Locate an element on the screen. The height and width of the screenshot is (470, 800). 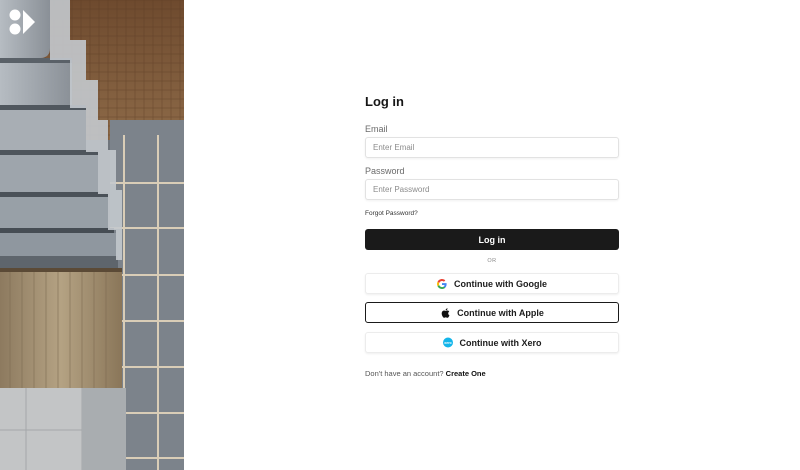
apple-button-label: Continue with Apple is located at coordinates (500, 312).